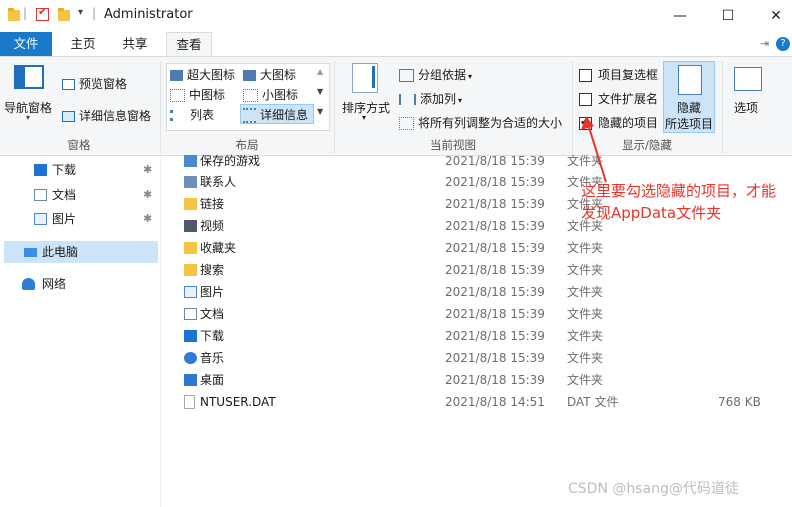 The height and width of the screenshot is (507, 792). I want to click on quick-access-dropdown: ▾, so click(80, 12).